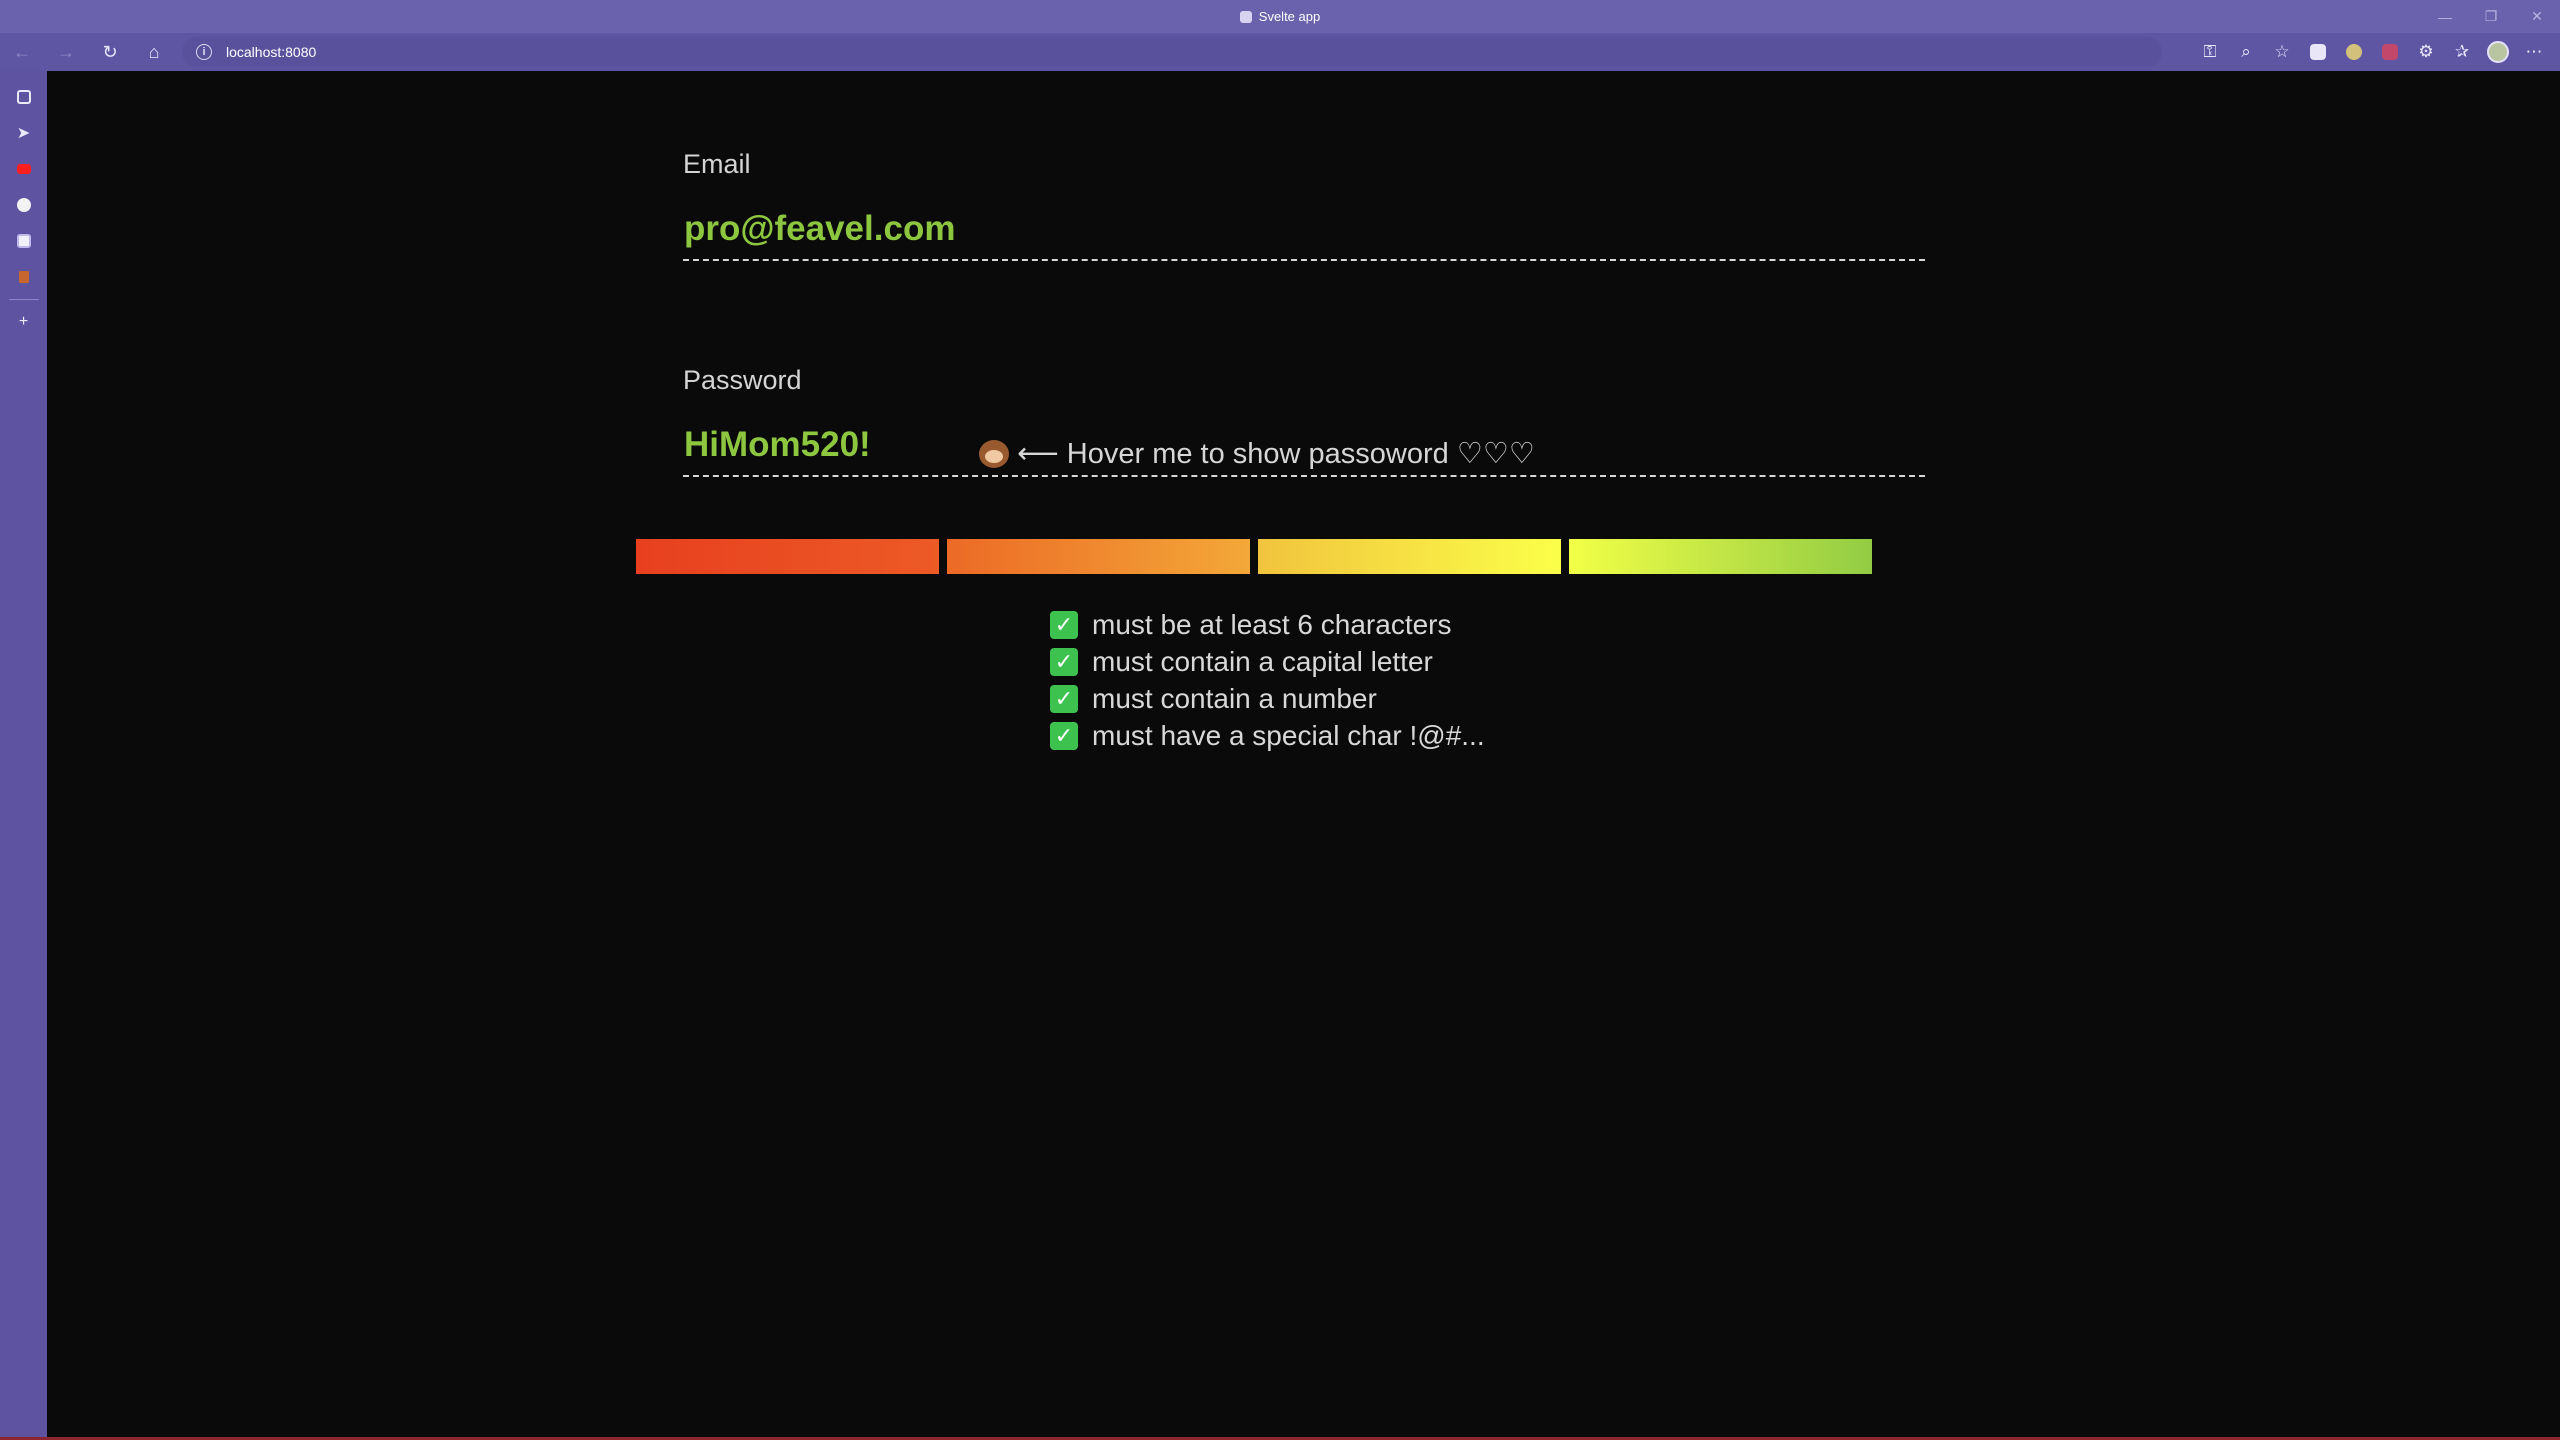  I want to click on extension-2-icon, so click(2354, 52).